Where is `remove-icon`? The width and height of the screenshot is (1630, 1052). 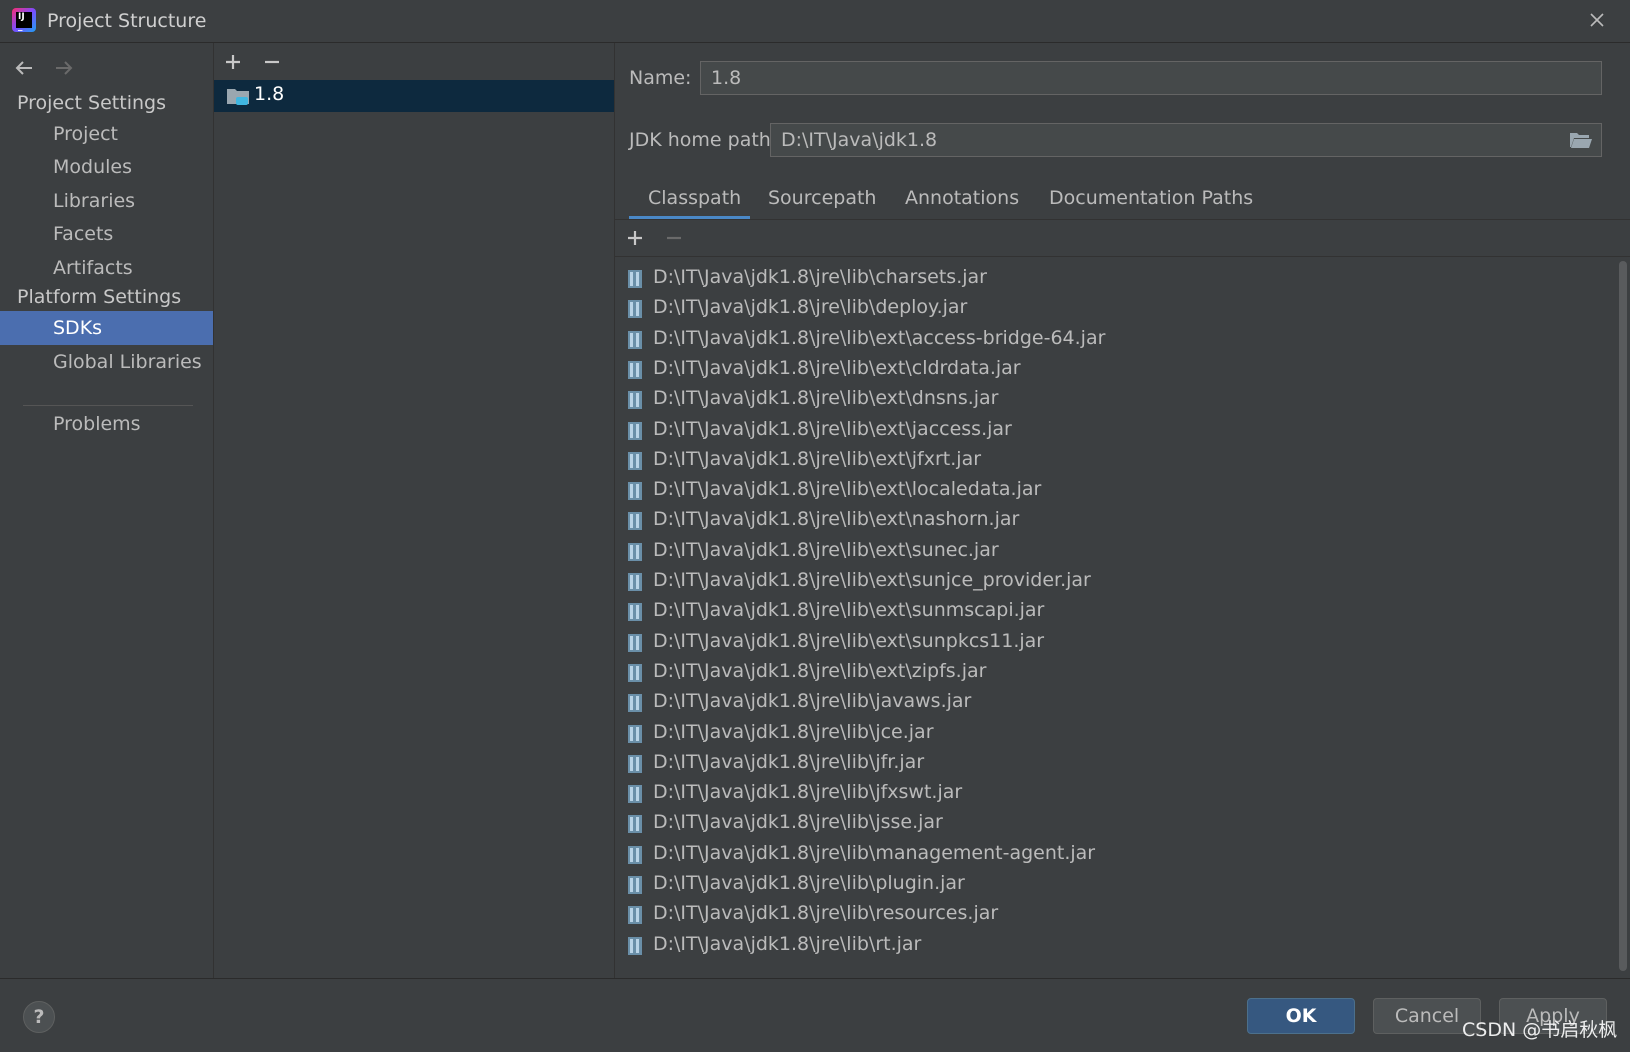
remove-icon is located at coordinates (272, 62).